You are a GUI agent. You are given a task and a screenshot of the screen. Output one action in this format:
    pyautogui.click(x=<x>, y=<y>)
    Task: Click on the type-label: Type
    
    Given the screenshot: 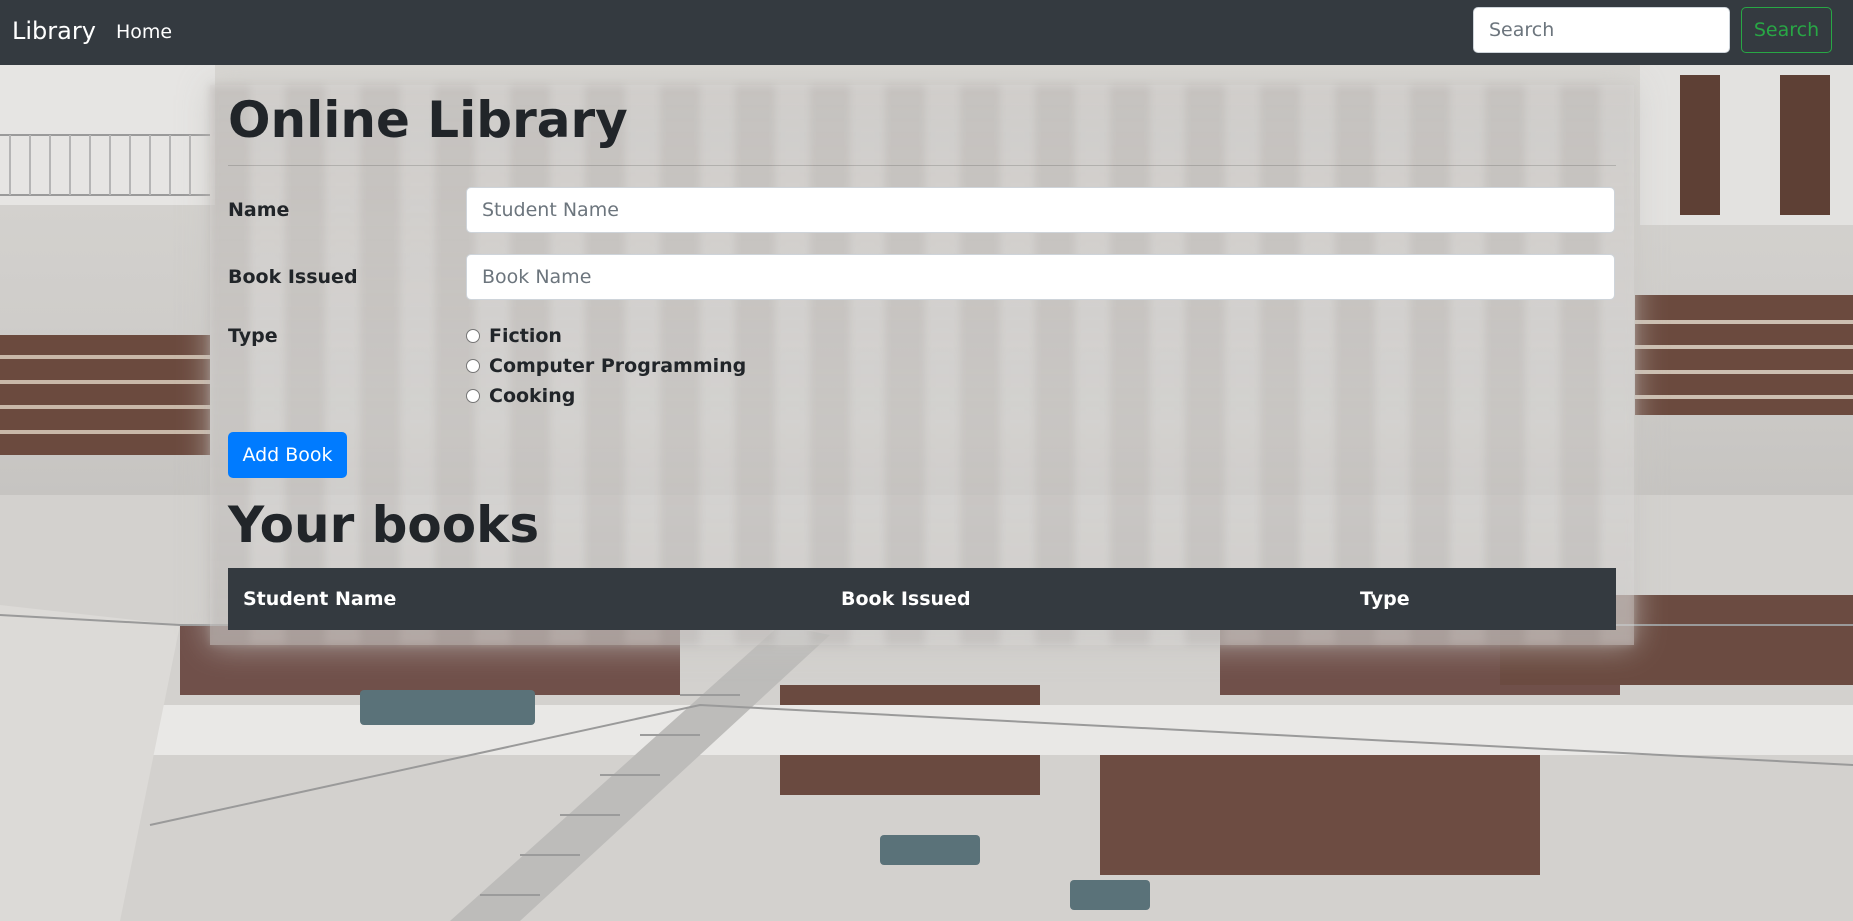 What is the action you would take?
    pyautogui.click(x=253, y=336)
    